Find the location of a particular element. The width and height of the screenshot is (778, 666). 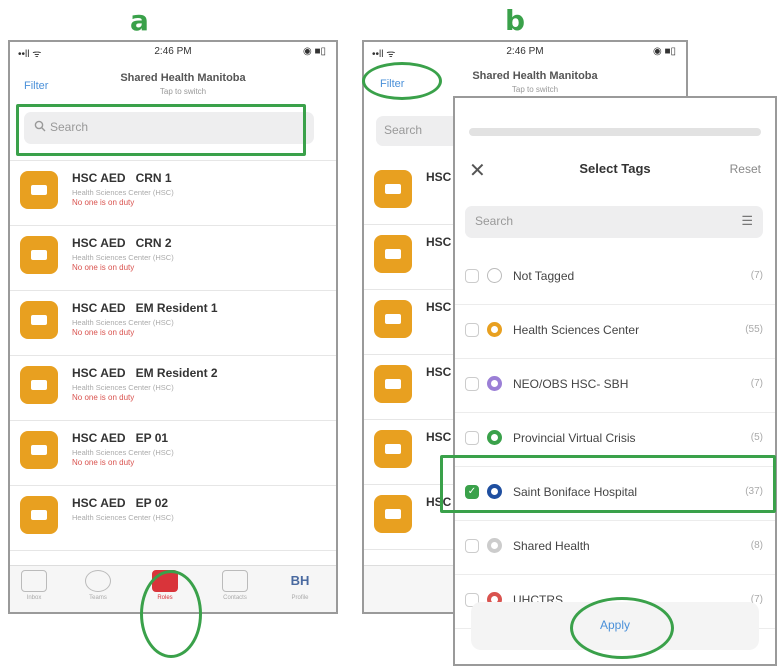

tag-name: Not Tagged is located at coordinates (544, 276).